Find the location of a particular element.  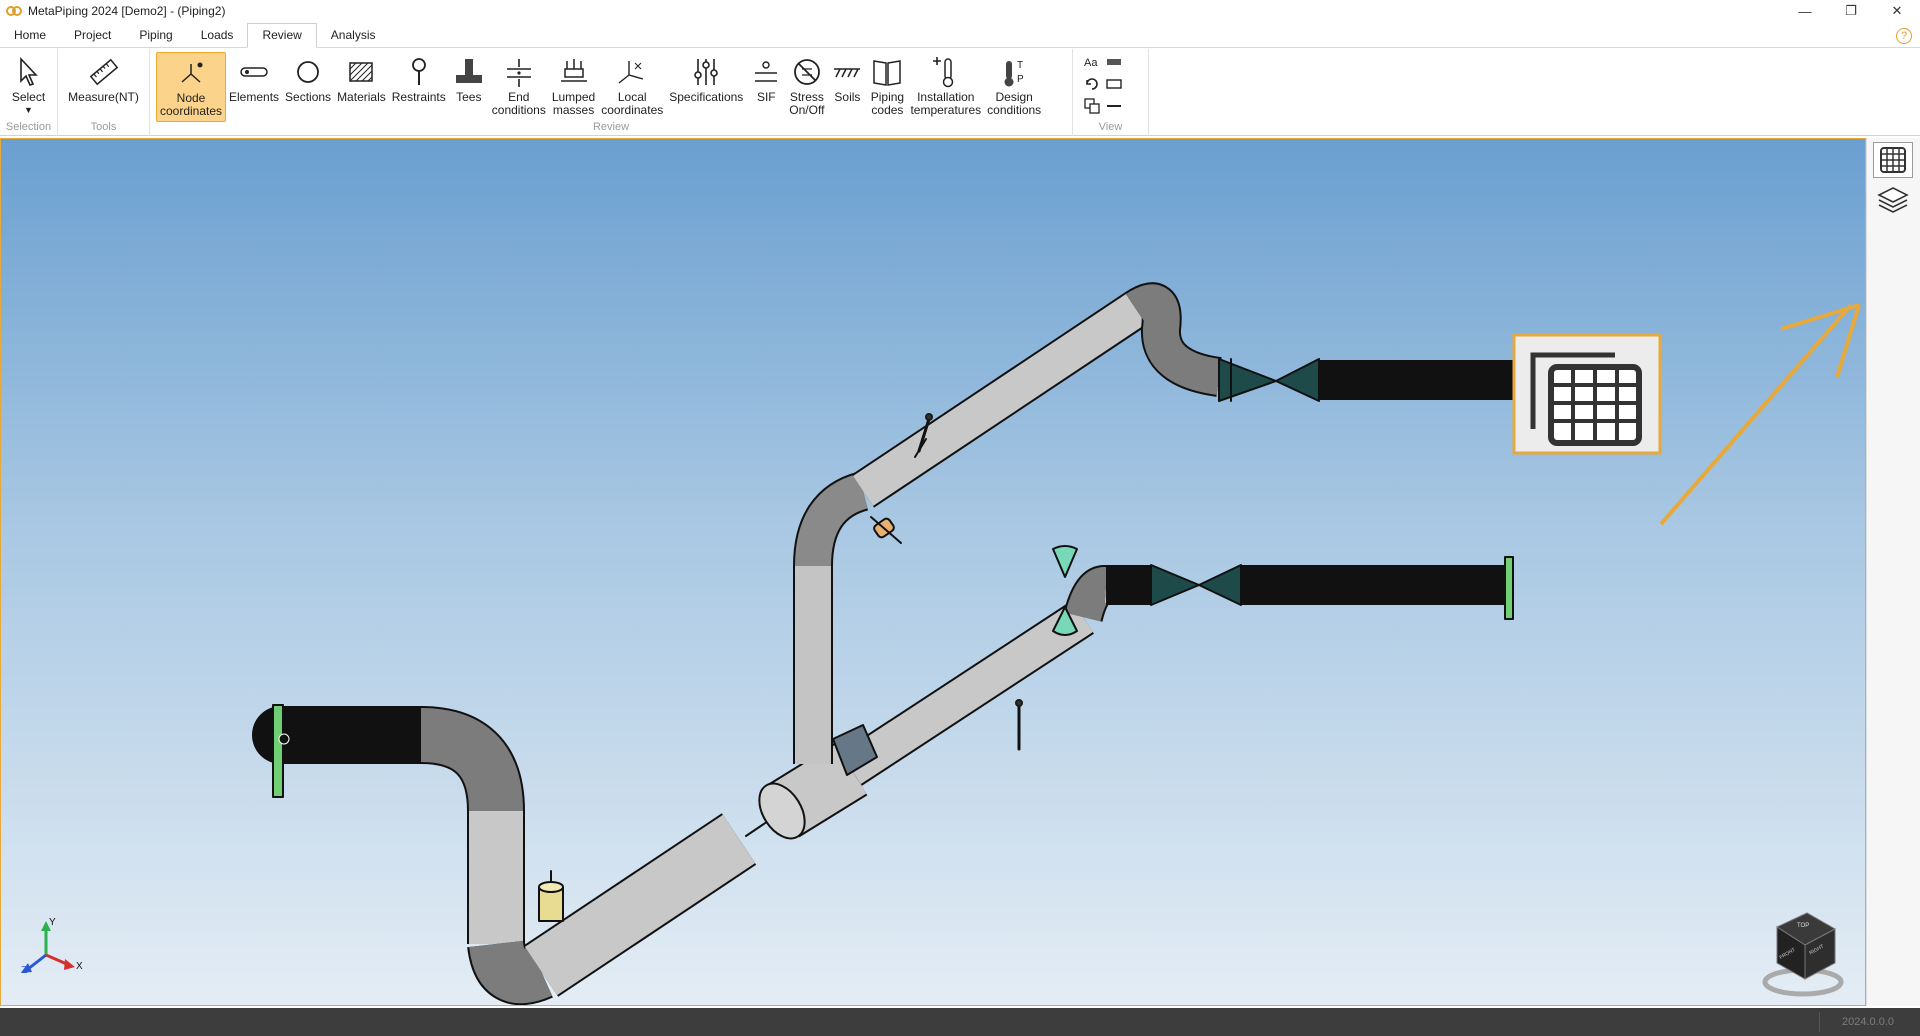

end-conditions-button: End conditions is located at coordinates (519, 87).